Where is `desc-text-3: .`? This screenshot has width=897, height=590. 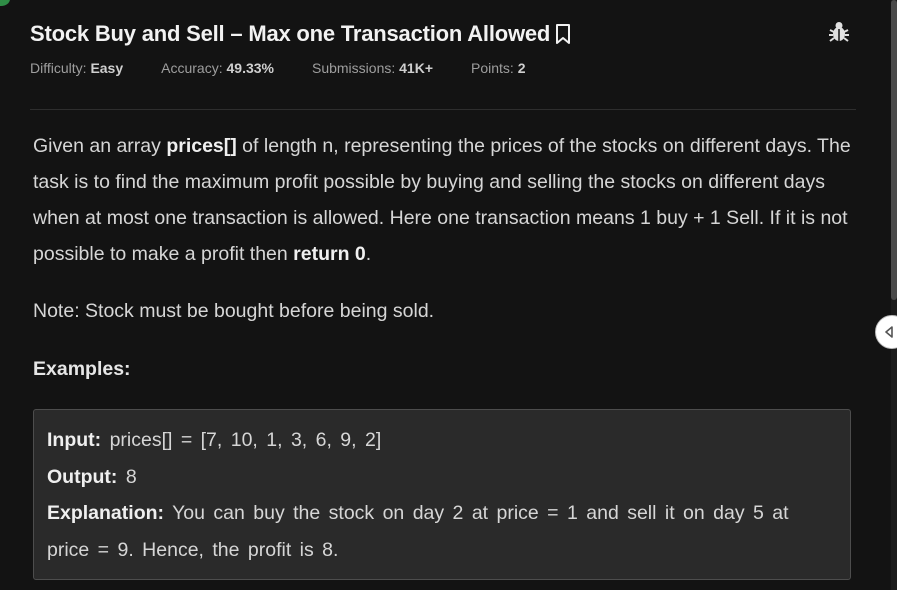
desc-text-3: . is located at coordinates (368, 254).